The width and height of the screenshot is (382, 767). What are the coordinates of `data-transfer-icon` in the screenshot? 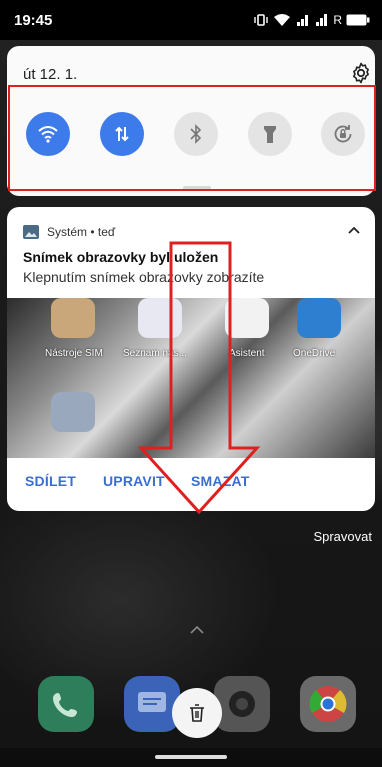 It's located at (122, 134).